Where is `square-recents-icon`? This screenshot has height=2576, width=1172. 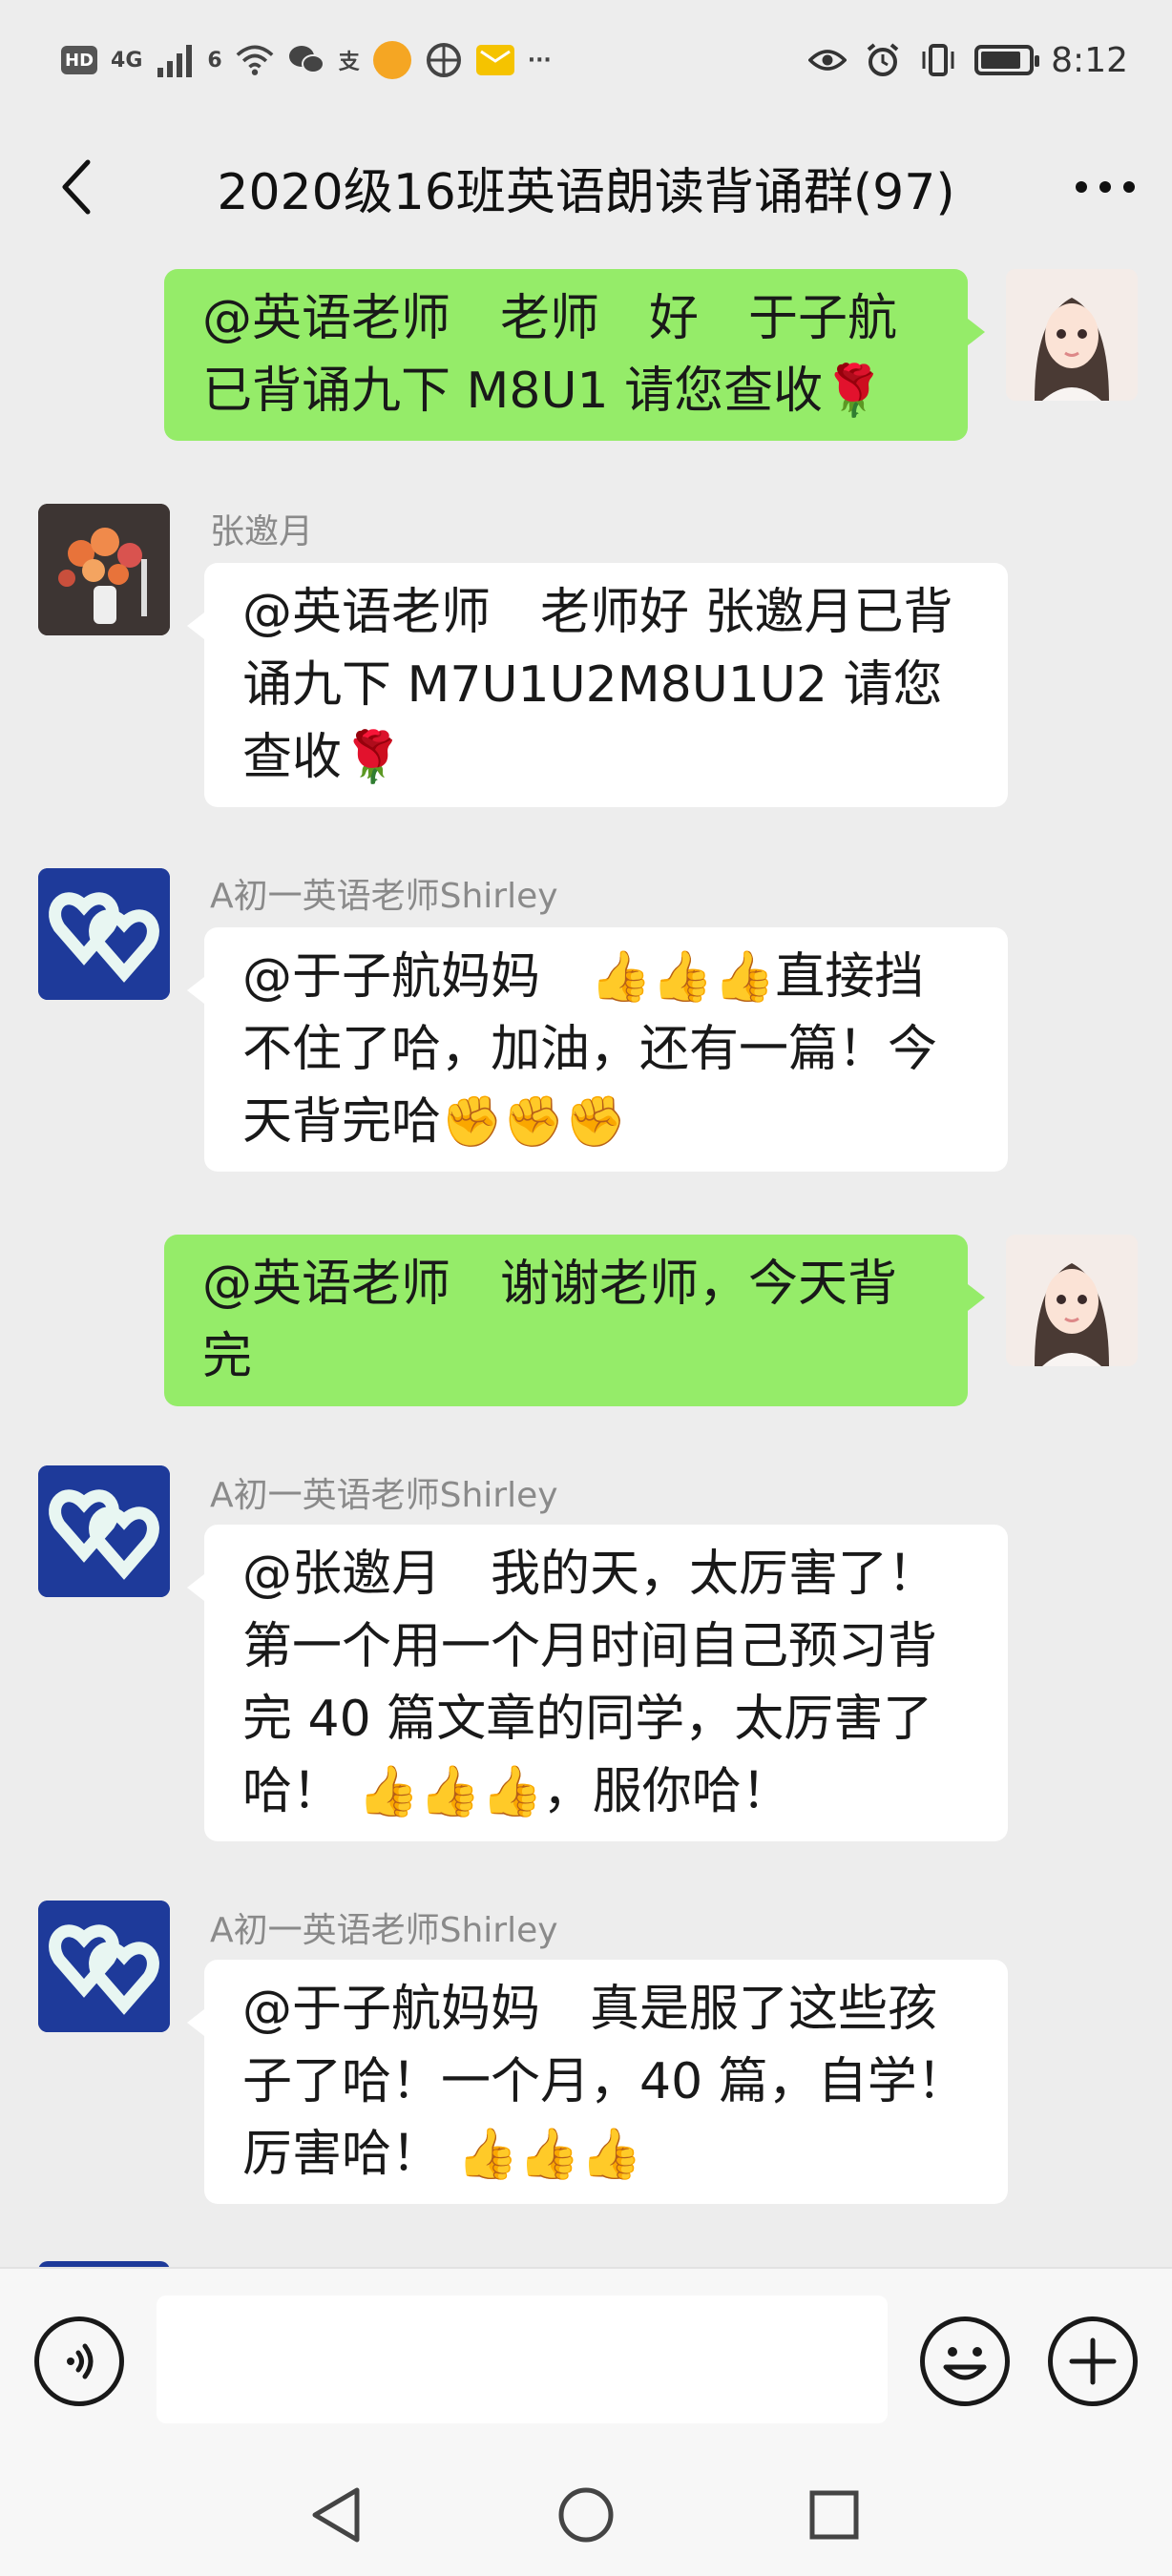 square-recents-icon is located at coordinates (834, 2515).